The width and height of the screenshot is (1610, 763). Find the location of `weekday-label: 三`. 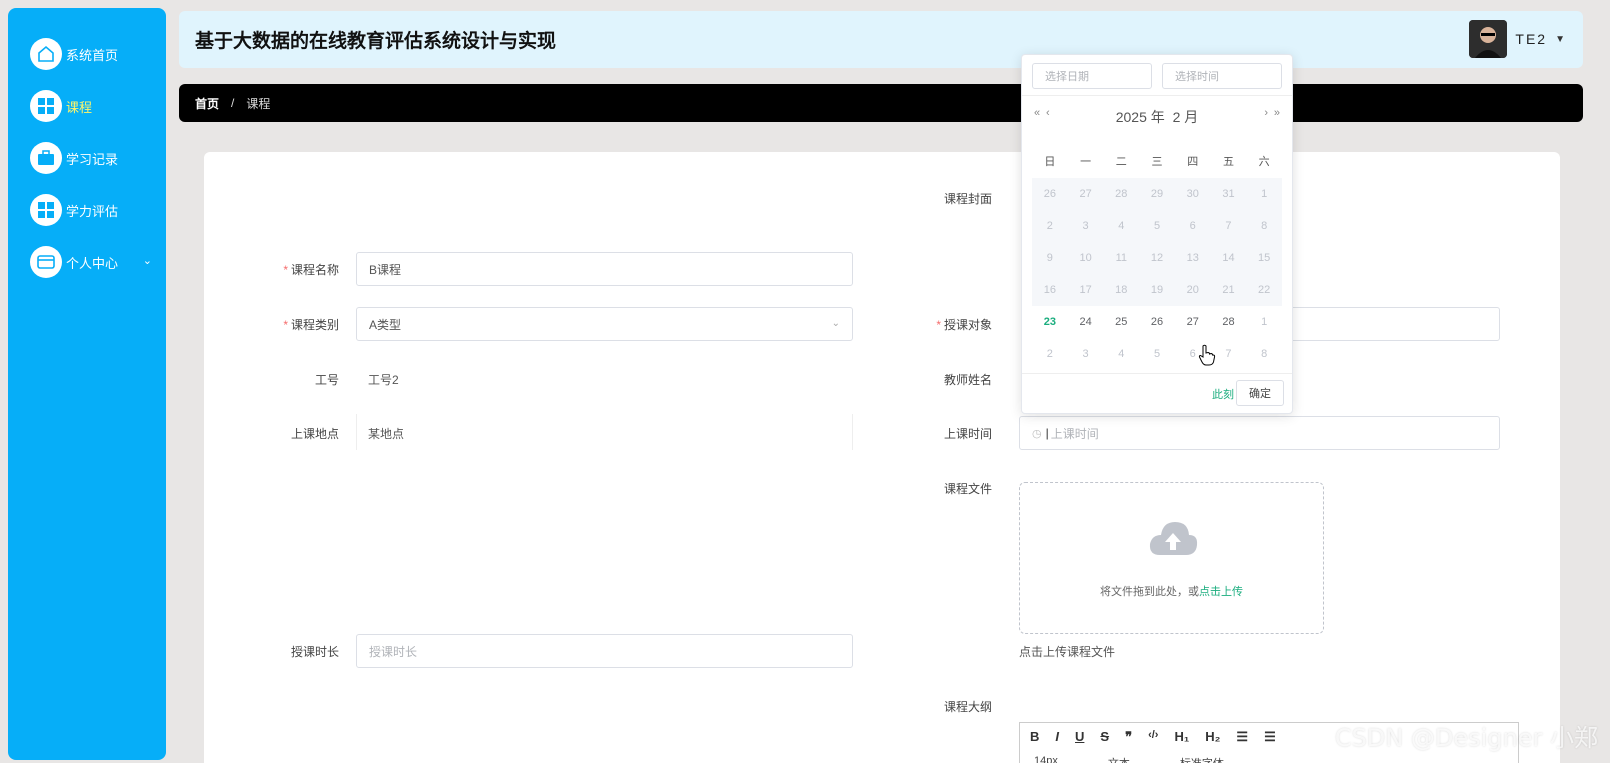

weekday-label: 三 is located at coordinates (1157, 162).